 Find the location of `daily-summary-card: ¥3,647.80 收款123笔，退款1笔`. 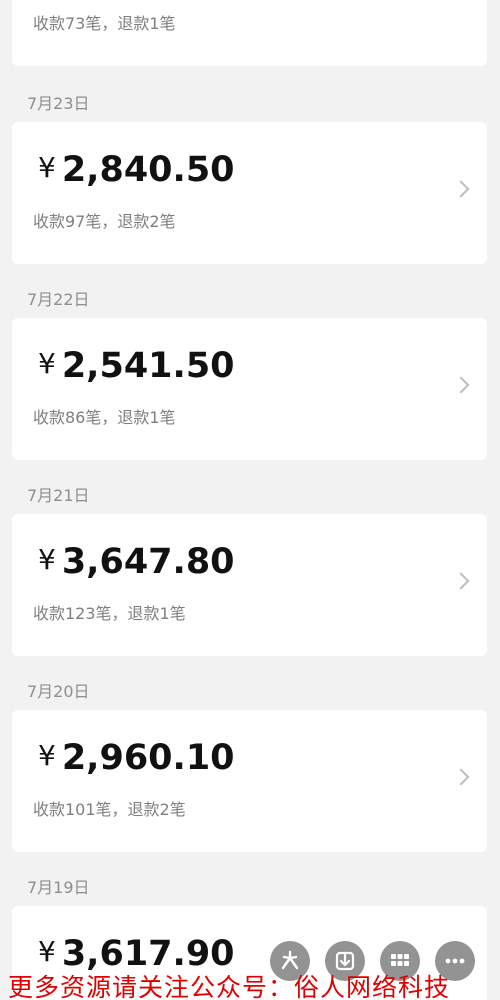

daily-summary-card: ¥3,647.80 收款123笔，退款1笔 is located at coordinates (249, 585).